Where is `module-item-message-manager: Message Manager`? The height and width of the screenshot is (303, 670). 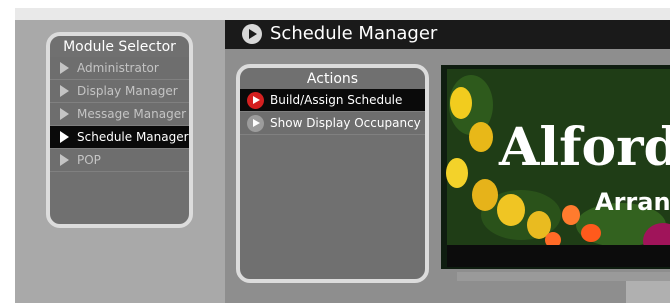
module-item-message-manager: Message Manager is located at coordinates (119, 114).